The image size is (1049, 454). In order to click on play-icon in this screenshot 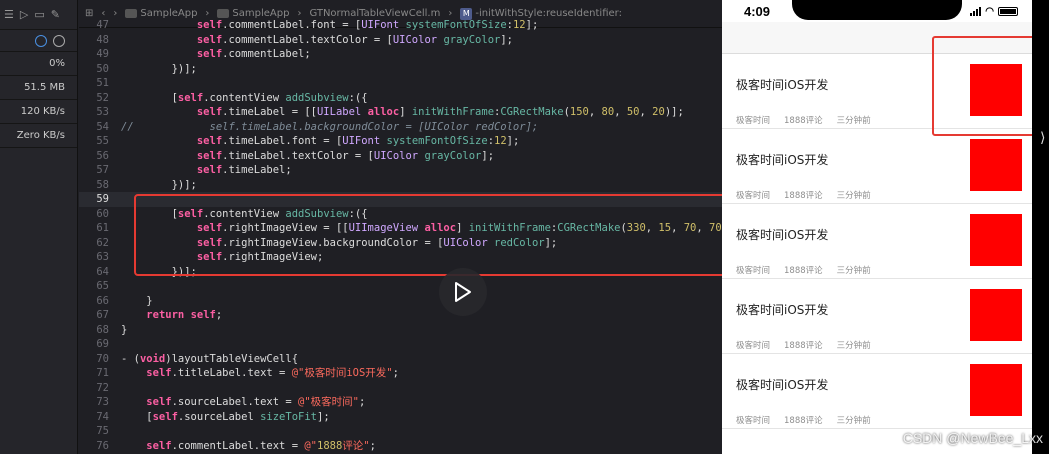, I will do `click(463, 292)`.